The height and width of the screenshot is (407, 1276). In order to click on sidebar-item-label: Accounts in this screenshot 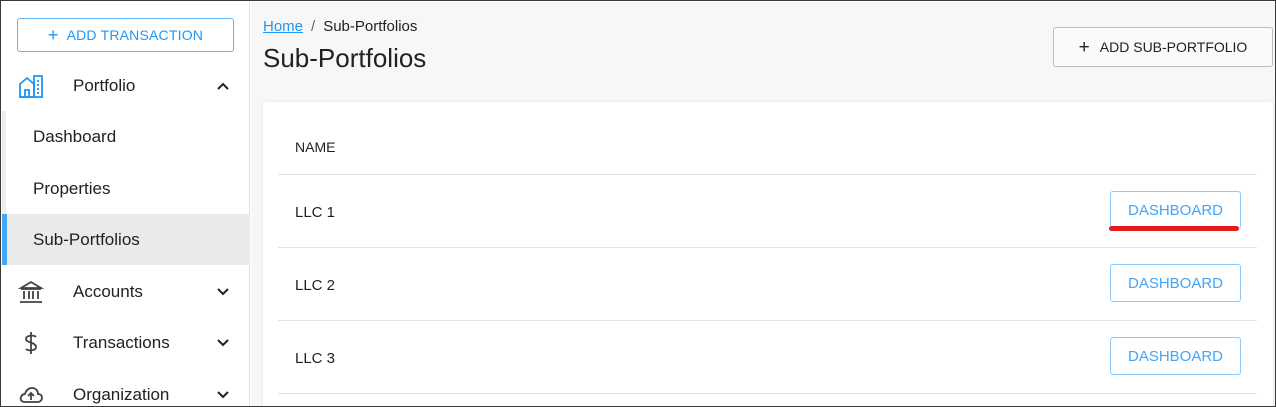, I will do `click(108, 291)`.